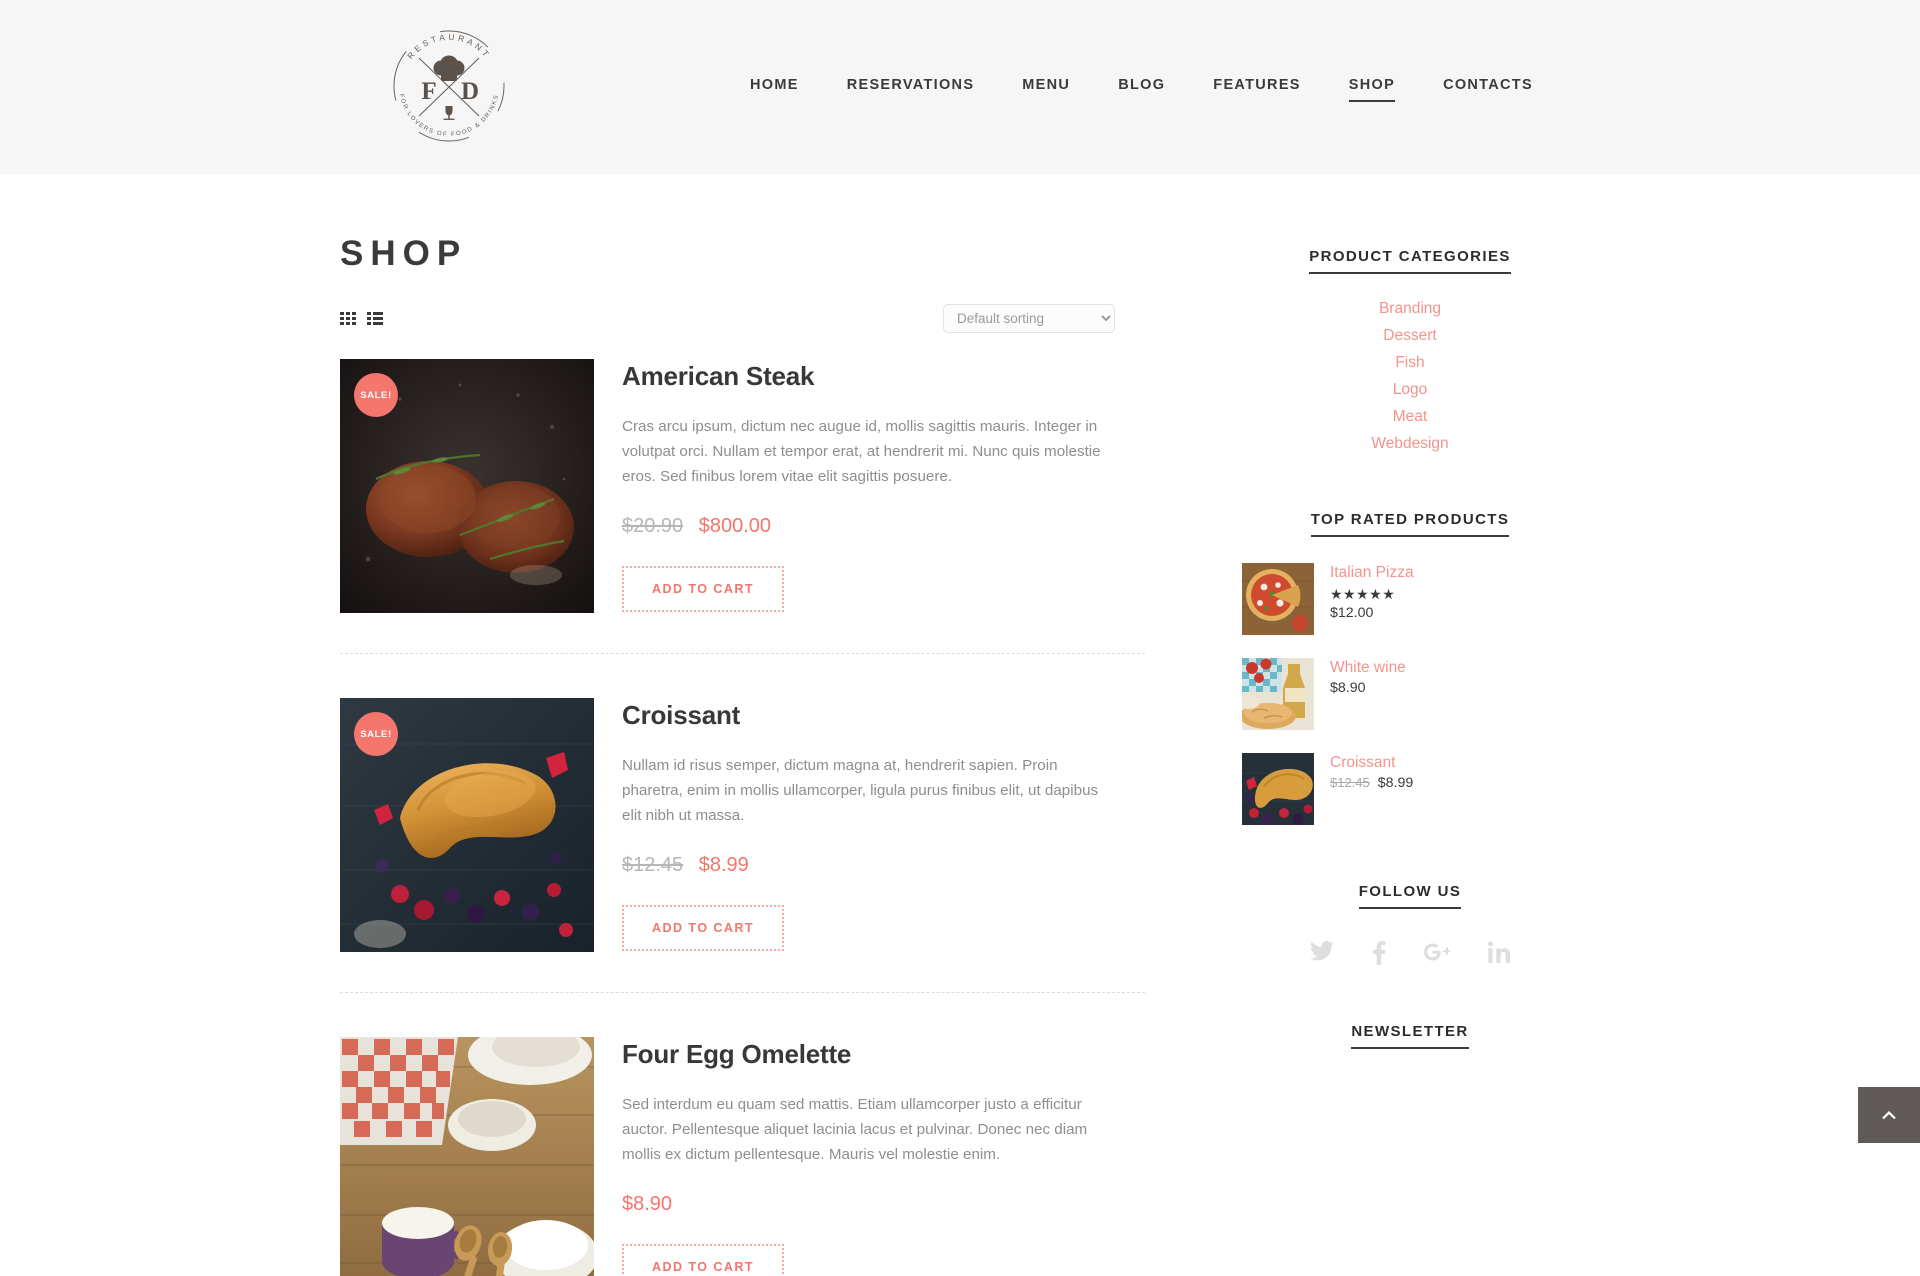 The image size is (1920, 1276). What do you see at coordinates (870, 526) in the screenshot?
I see `product-price: $20.90 $800.00` at bounding box center [870, 526].